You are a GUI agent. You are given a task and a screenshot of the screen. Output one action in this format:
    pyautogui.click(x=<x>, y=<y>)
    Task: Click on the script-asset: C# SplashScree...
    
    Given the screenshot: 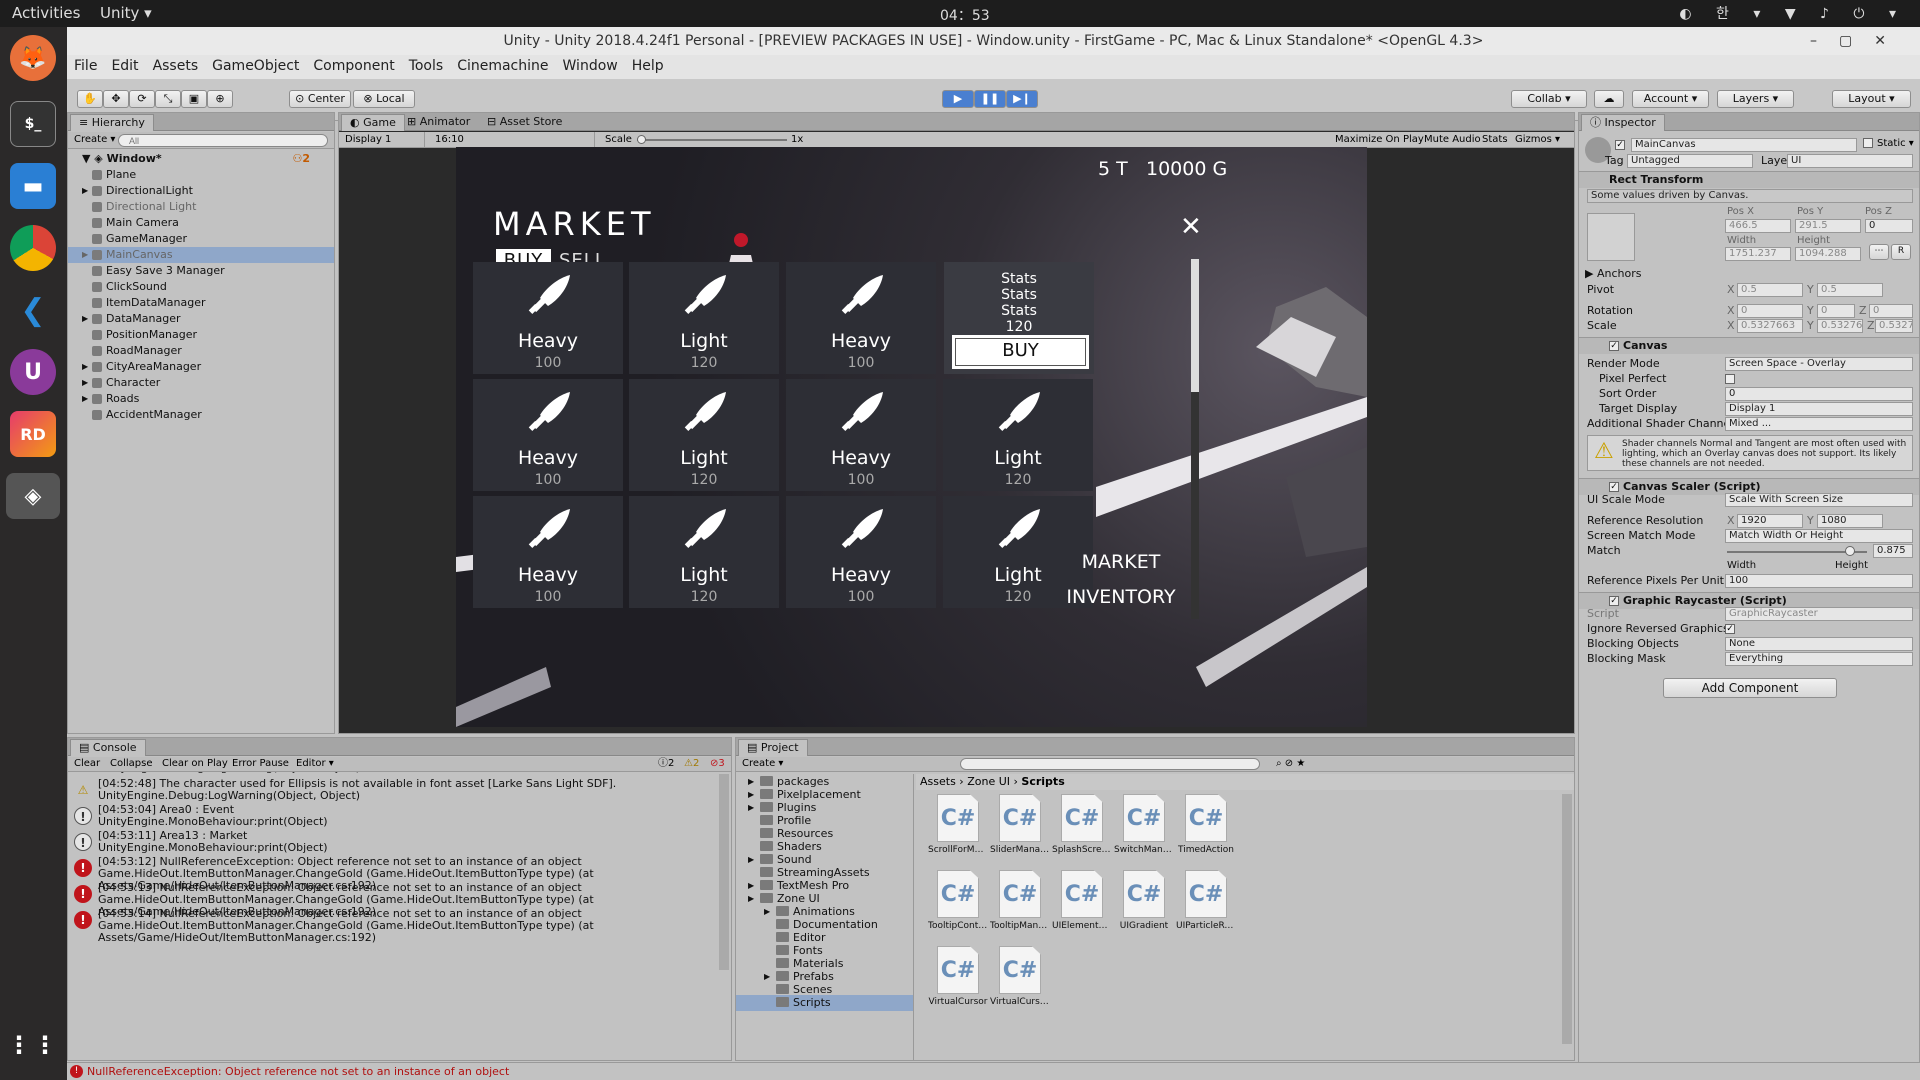 What is the action you would take?
    pyautogui.click(x=1082, y=829)
    